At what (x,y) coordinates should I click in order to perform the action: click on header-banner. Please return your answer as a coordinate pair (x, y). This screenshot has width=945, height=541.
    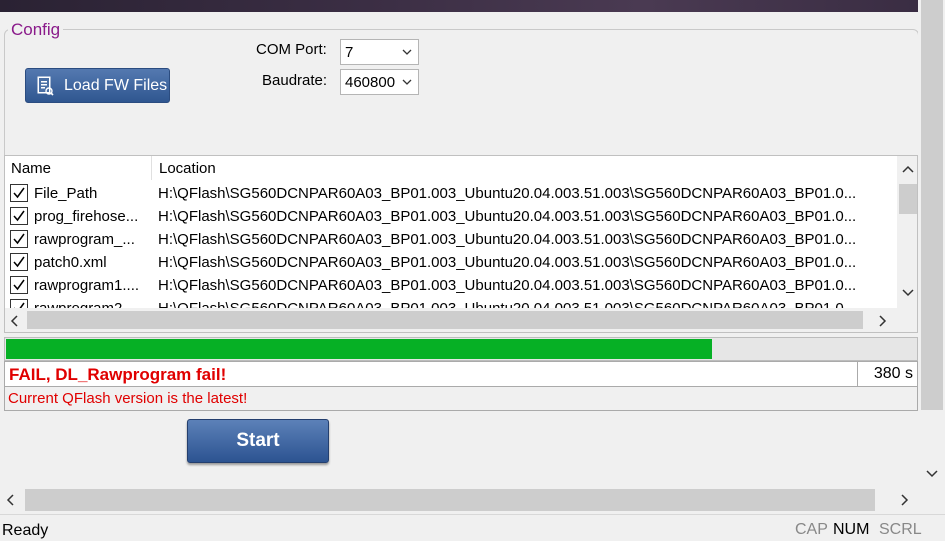
    Looking at the image, I should click on (459, 6).